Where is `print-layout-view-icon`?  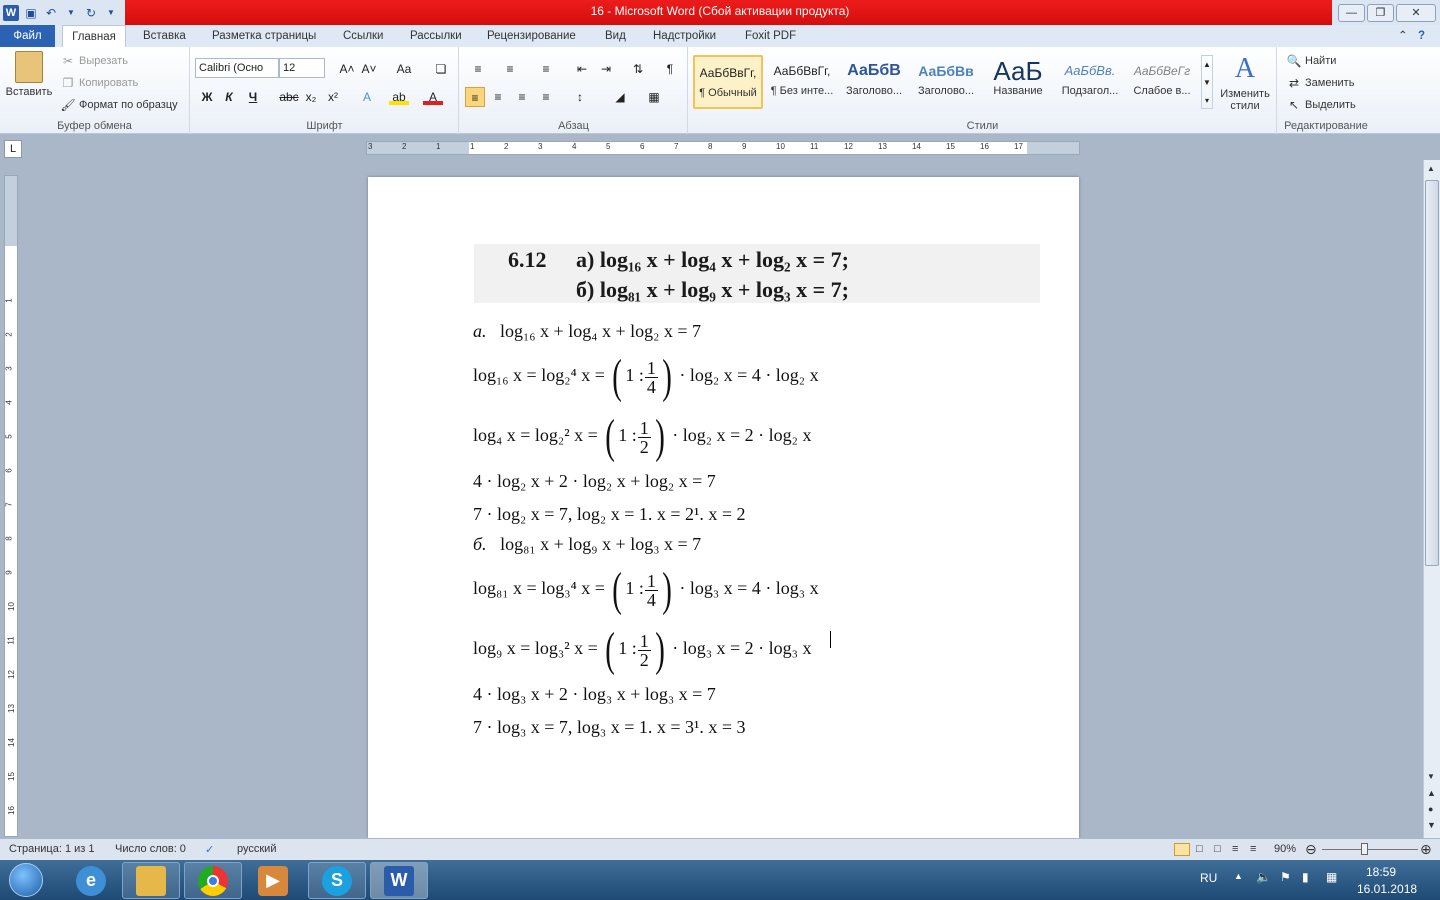
print-layout-view-icon is located at coordinates (1182, 849).